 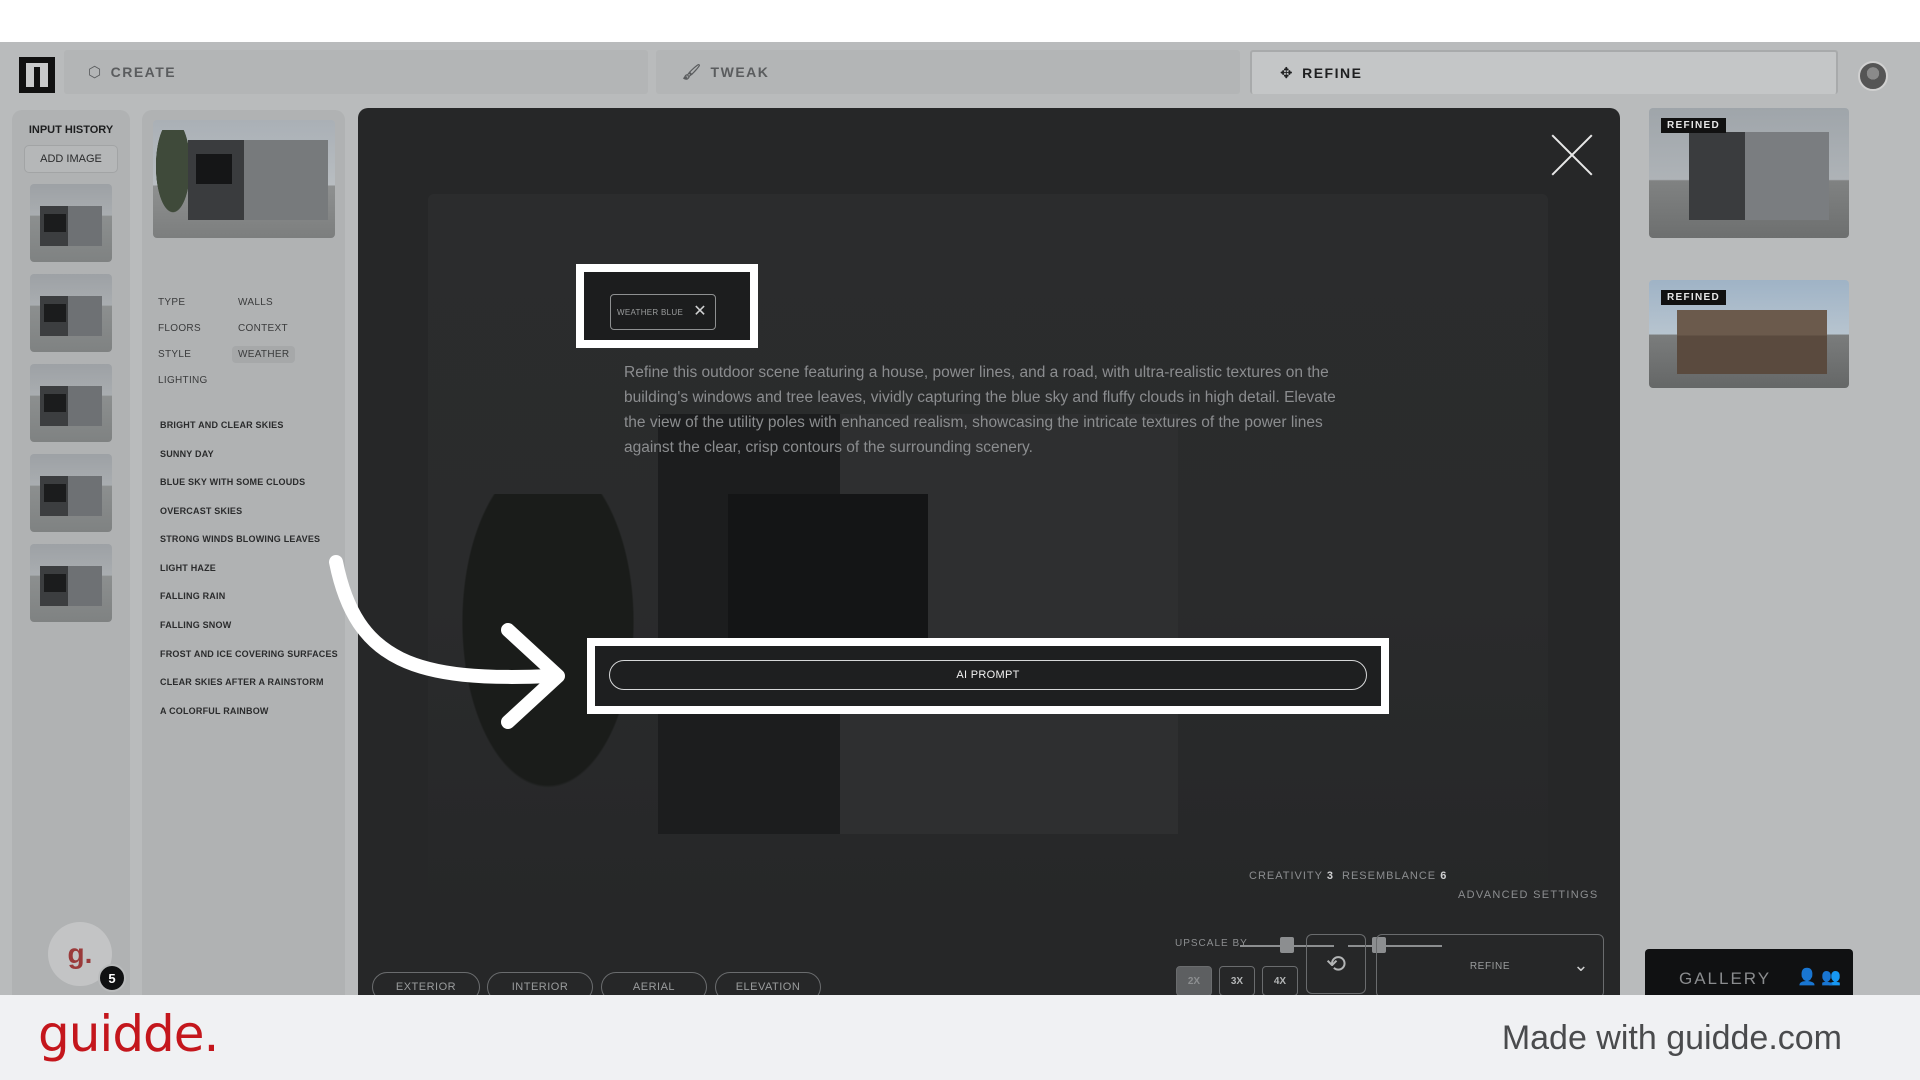 What do you see at coordinates (692, 72) in the screenshot?
I see `brush-icon: 🖌` at bounding box center [692, 72].